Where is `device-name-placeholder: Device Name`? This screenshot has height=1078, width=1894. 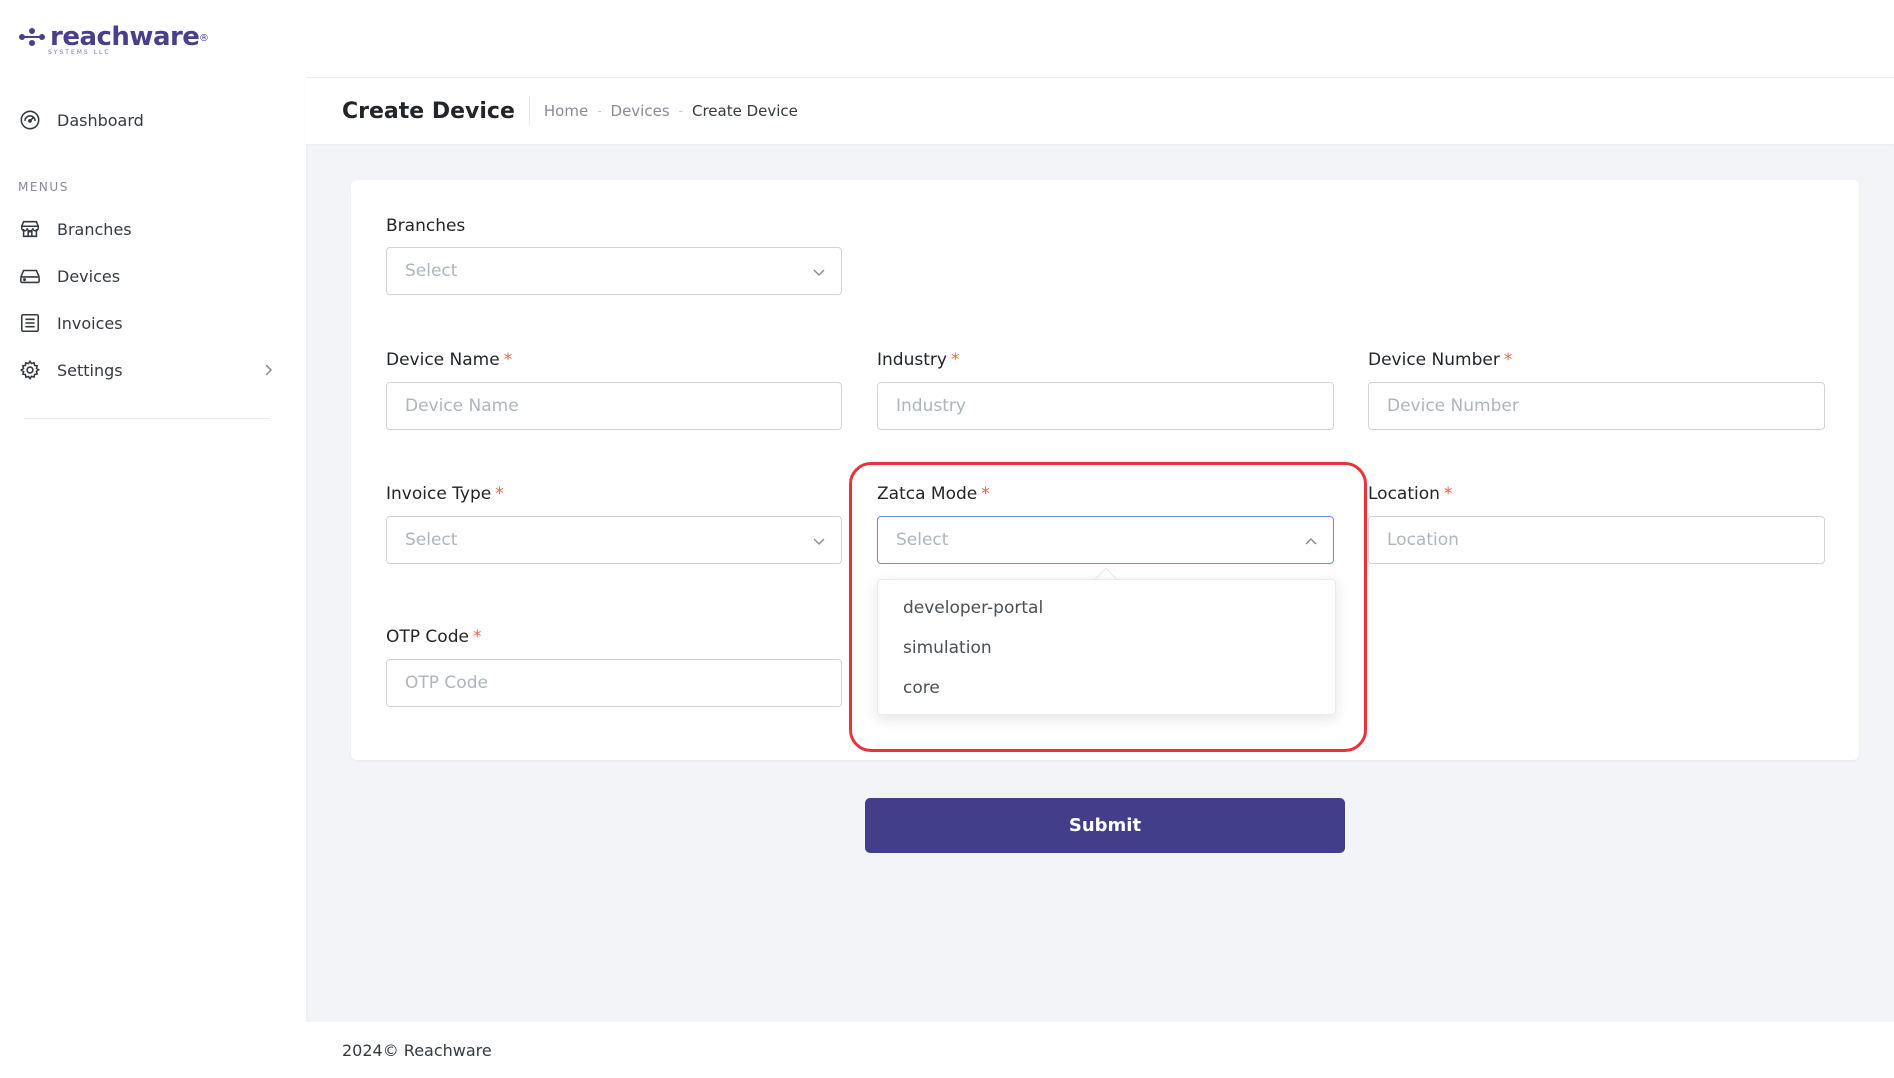 device-name-placeholder: Device Name is located at coordinates (462, 406).